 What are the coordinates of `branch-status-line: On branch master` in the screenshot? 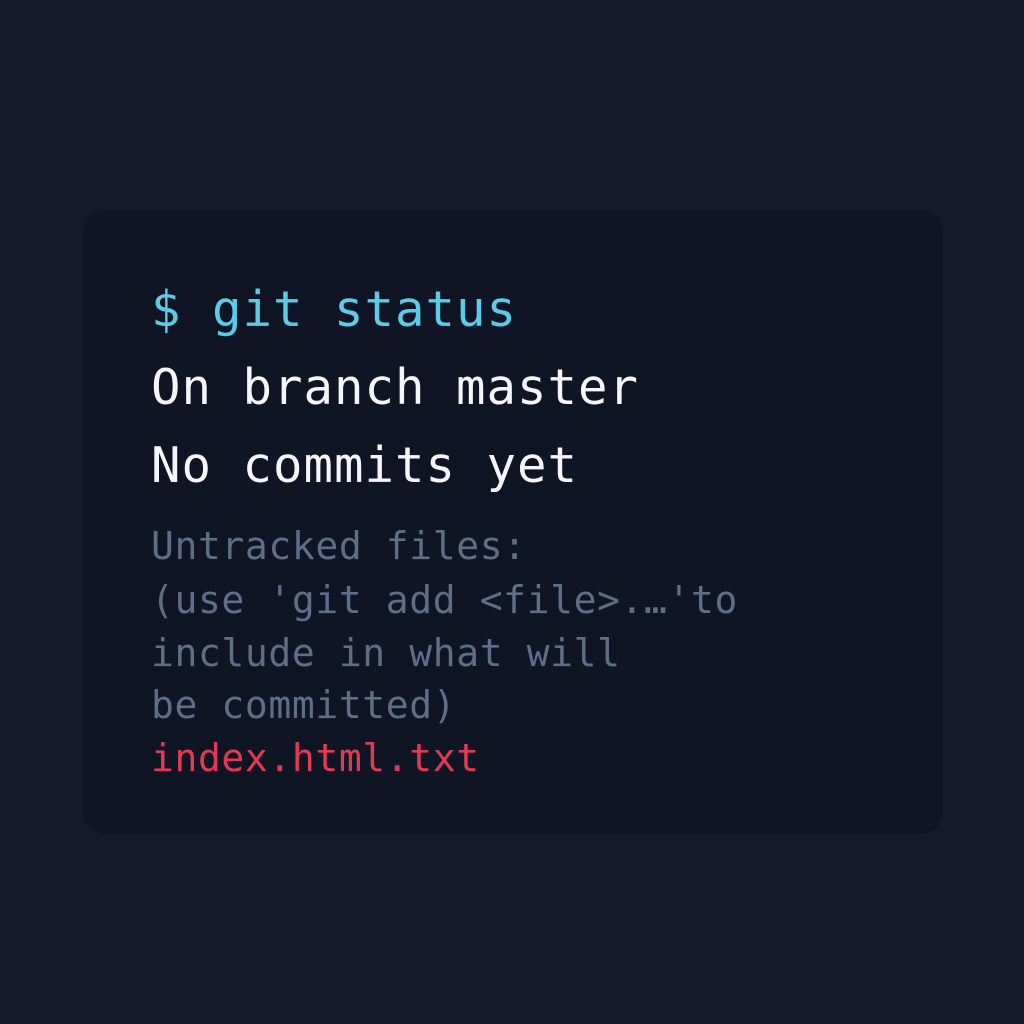 It's located at (395, 387).